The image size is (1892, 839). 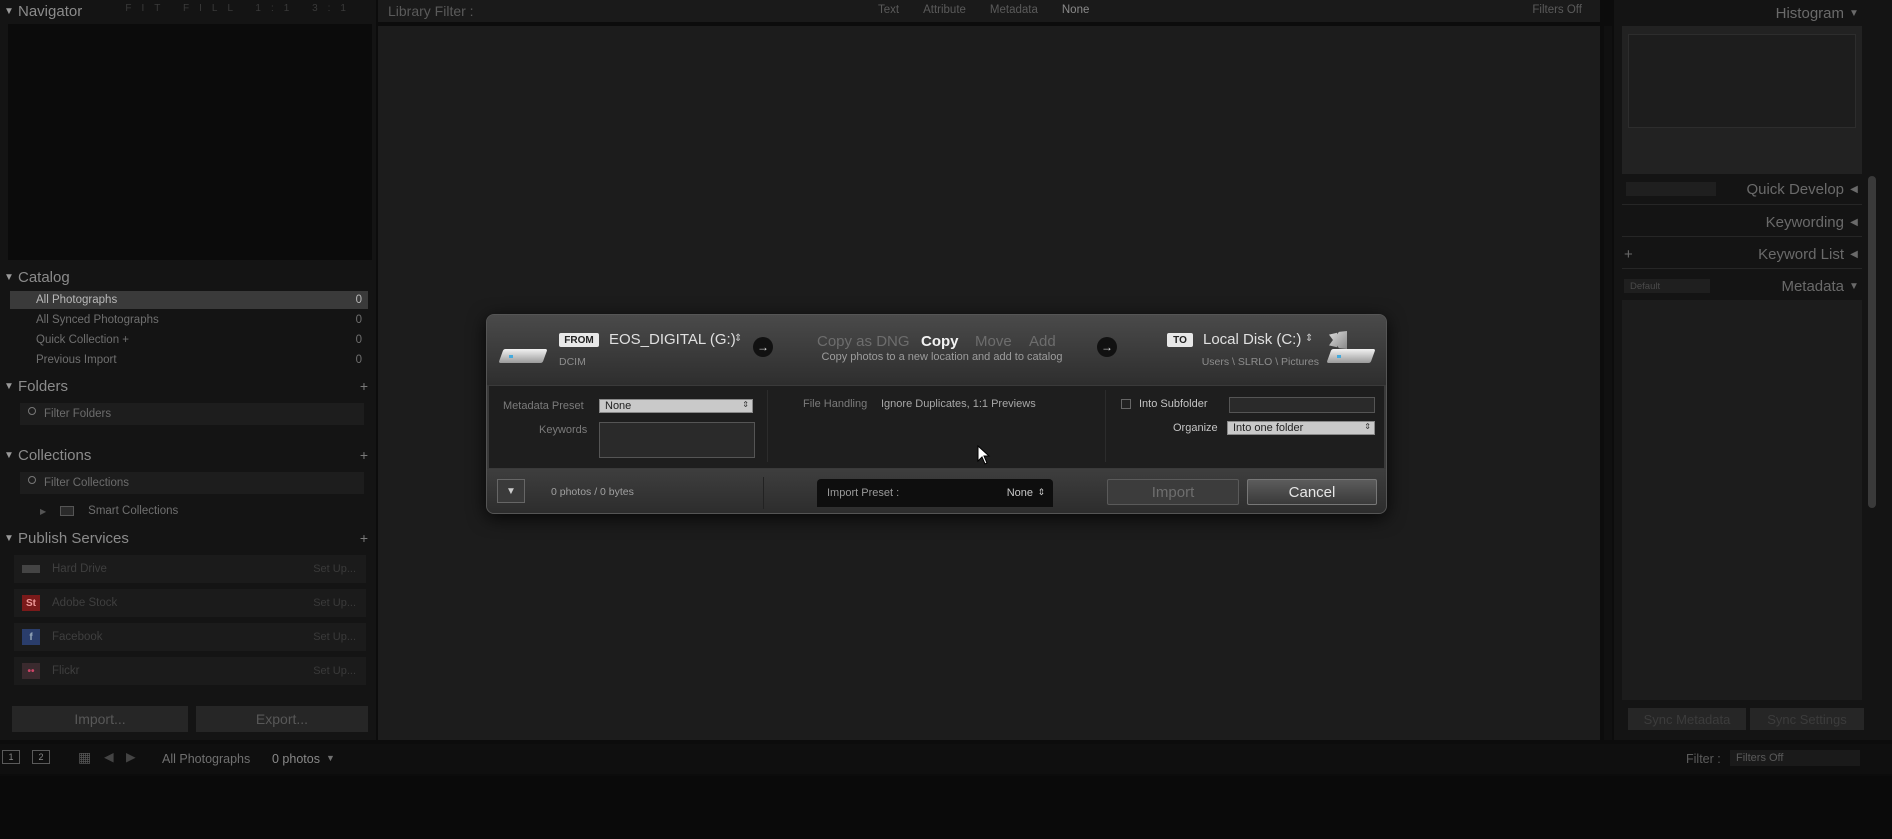 I want to click on import-confirm-button: Import, so click(x=1173, y=492).